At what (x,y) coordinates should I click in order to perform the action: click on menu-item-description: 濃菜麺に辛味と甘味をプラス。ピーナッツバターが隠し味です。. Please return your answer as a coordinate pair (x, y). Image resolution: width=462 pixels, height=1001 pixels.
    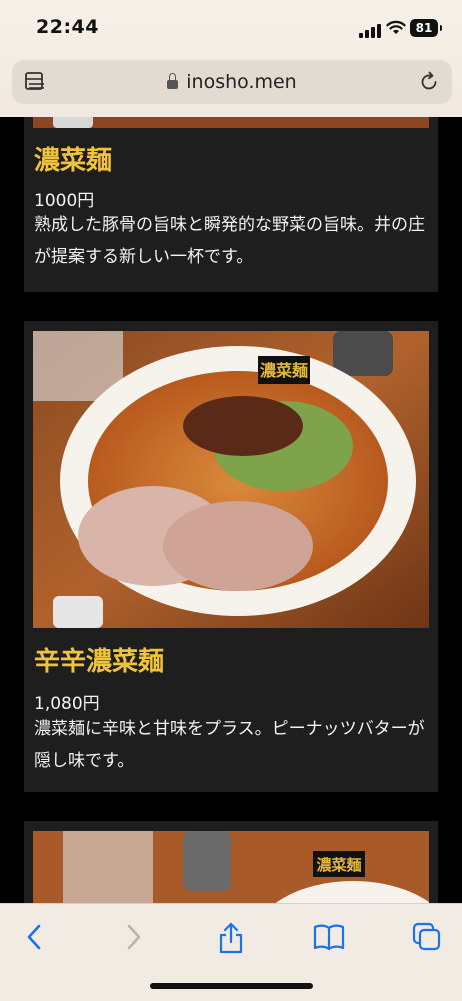
    Looking at the image, I should click on (229, 745).